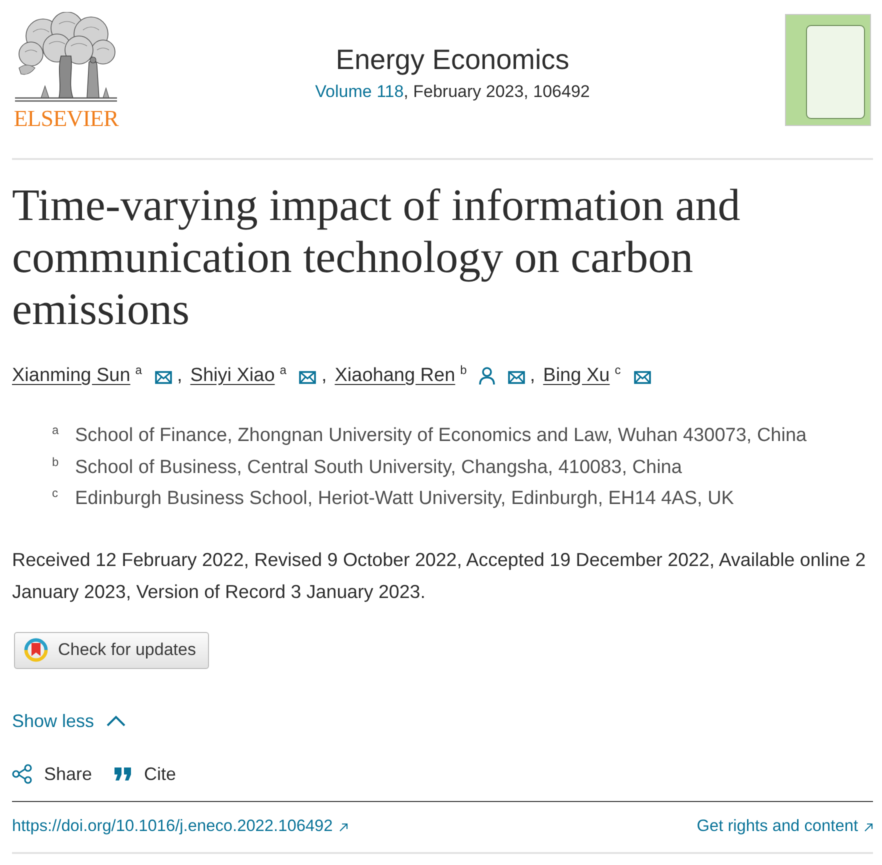 Image resolution: width=882 pixels, height=865 pixels. What do you see at coordinates (111, 650) in the screenshot?
I see `check-for-updates-button: Check for updates` at bounding box center [111, 650].